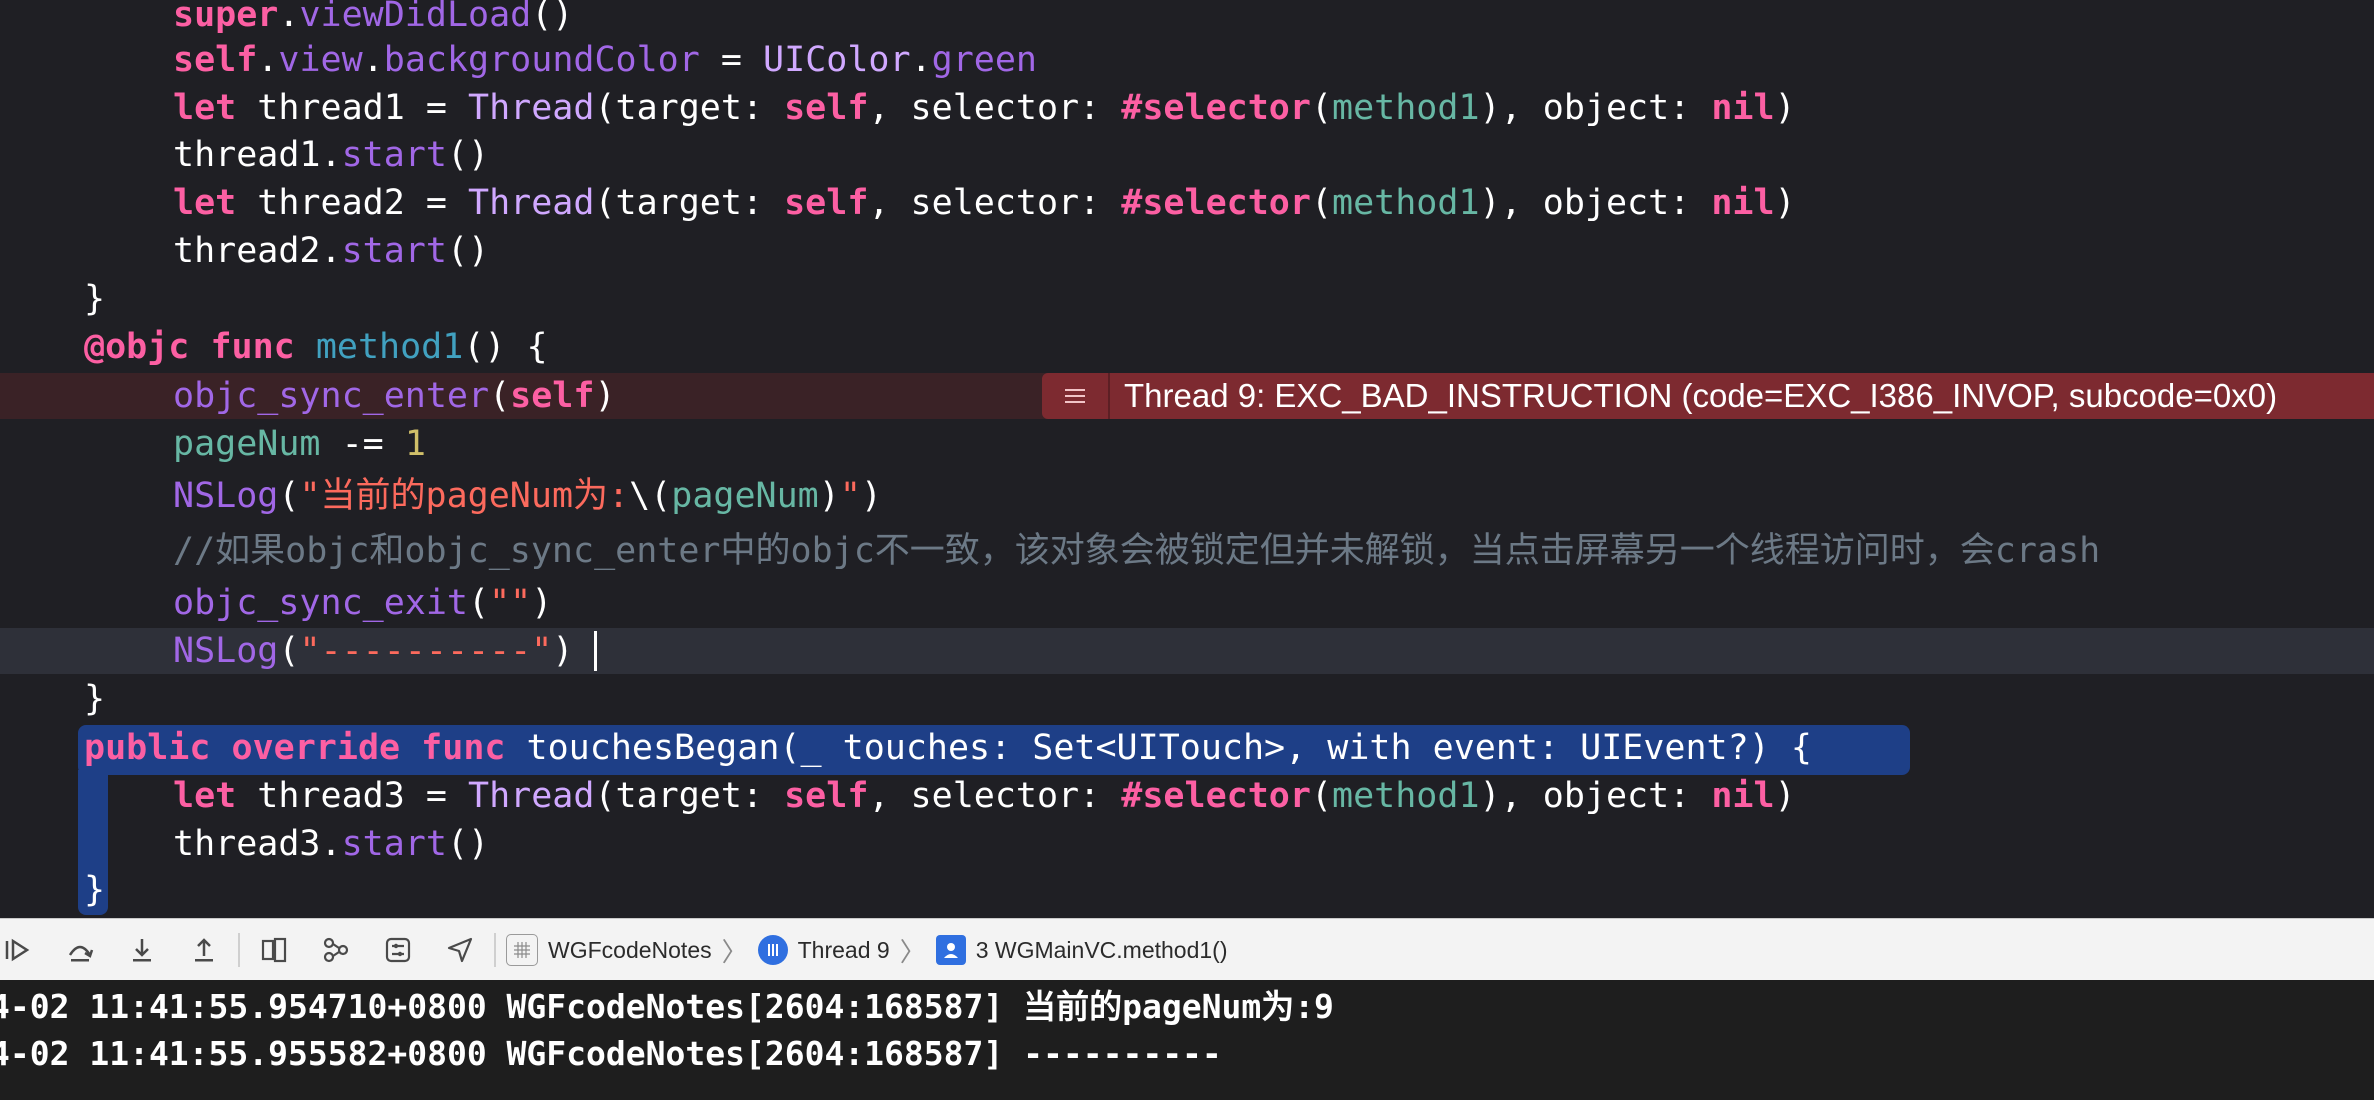  Describe the element at coordinates (274, 950) in the screenshot. I see `view-hierarchy-icon` at that location.